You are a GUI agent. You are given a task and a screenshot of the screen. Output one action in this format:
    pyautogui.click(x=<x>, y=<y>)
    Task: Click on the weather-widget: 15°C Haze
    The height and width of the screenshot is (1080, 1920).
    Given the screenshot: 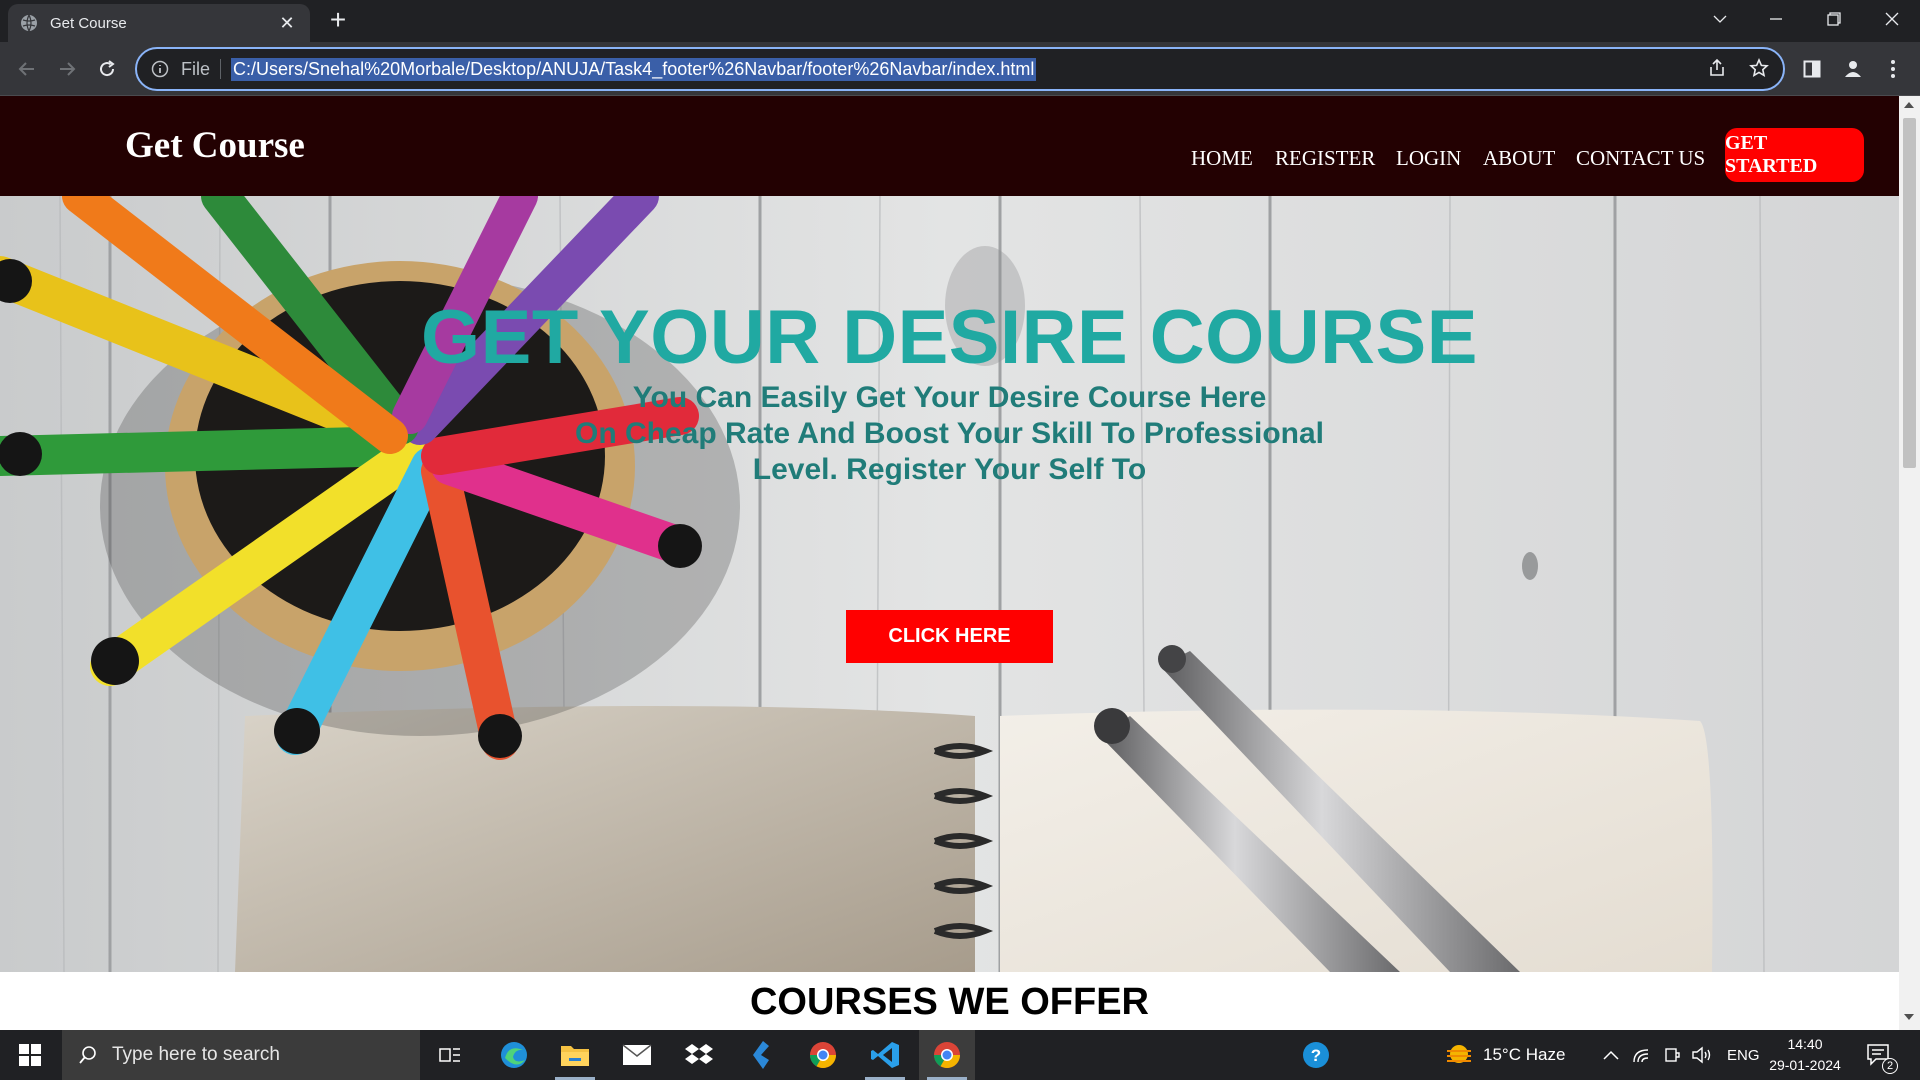 What is the action you would take?
    pyautogui.click(x=1505, y=1055)
    